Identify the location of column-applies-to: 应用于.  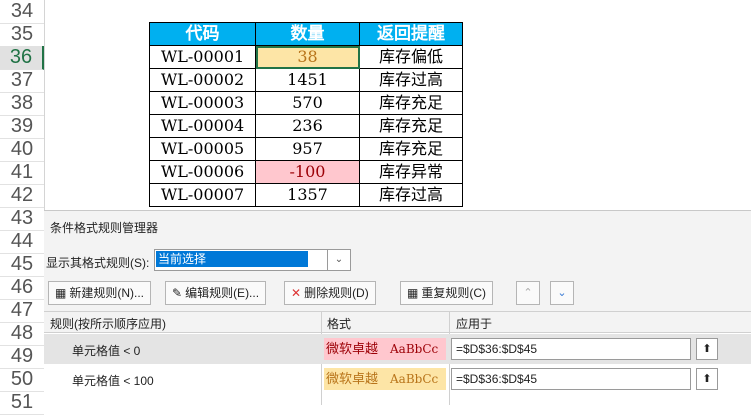
(474, 324).